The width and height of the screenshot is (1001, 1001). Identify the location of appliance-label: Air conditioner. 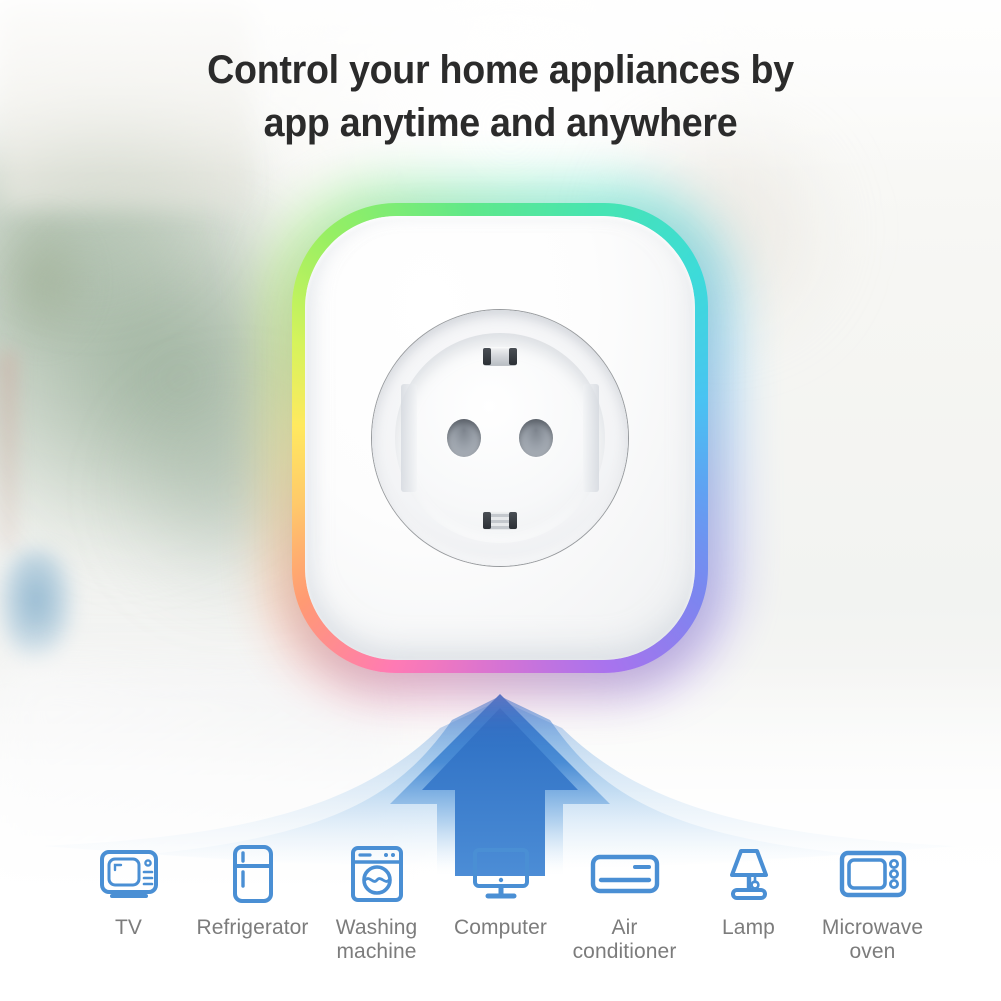
(624, 939).